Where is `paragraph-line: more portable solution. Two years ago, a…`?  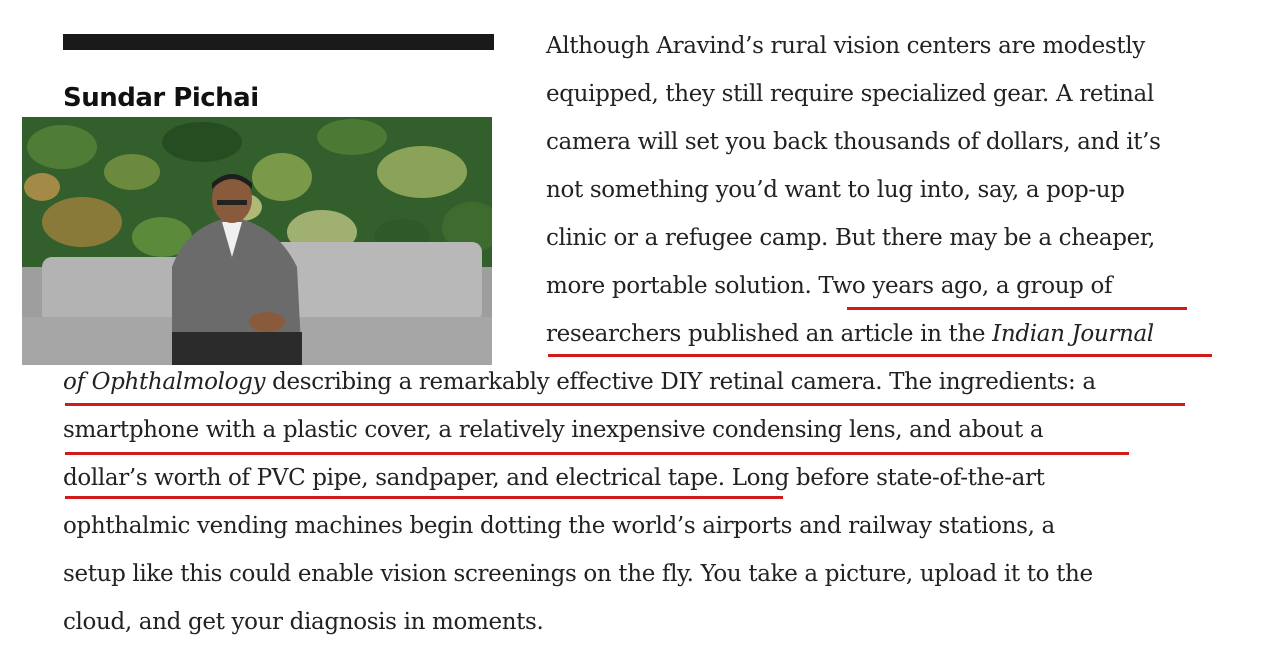 paragraph-line: more portable solution. Two years ago, a… is located at coordinates (829, 286).